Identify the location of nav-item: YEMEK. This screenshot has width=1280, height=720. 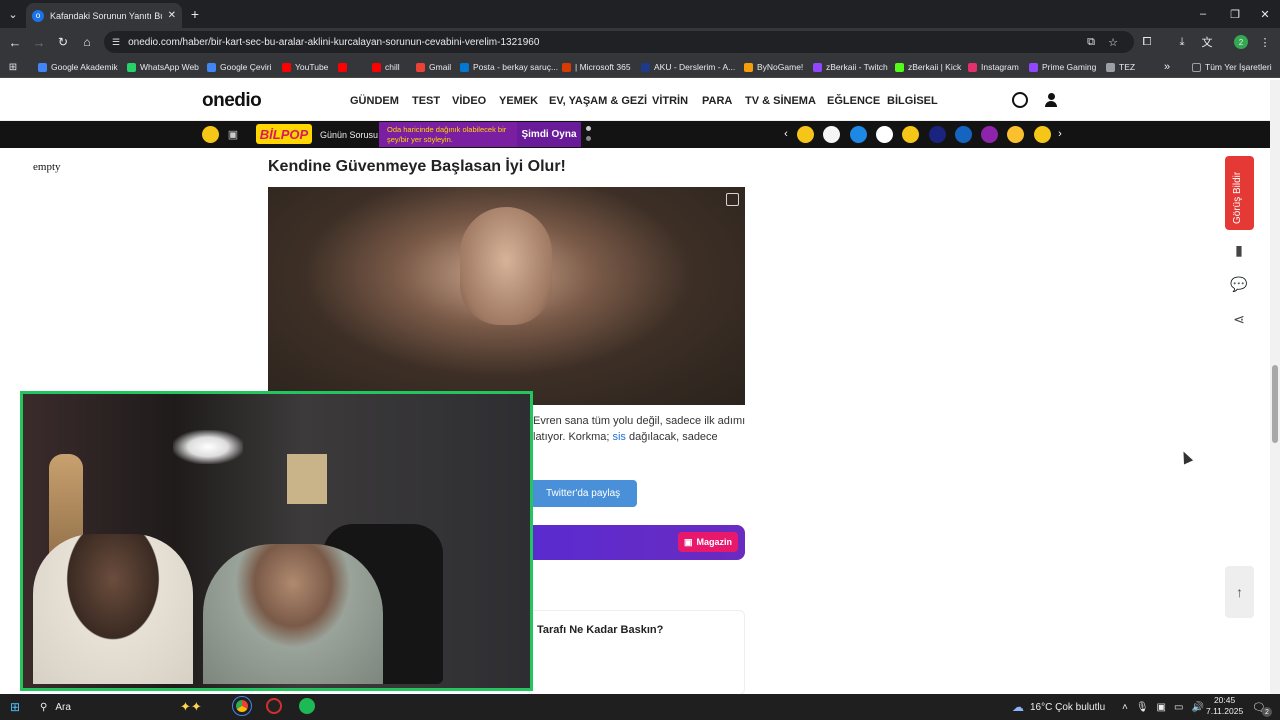
(518, 101).